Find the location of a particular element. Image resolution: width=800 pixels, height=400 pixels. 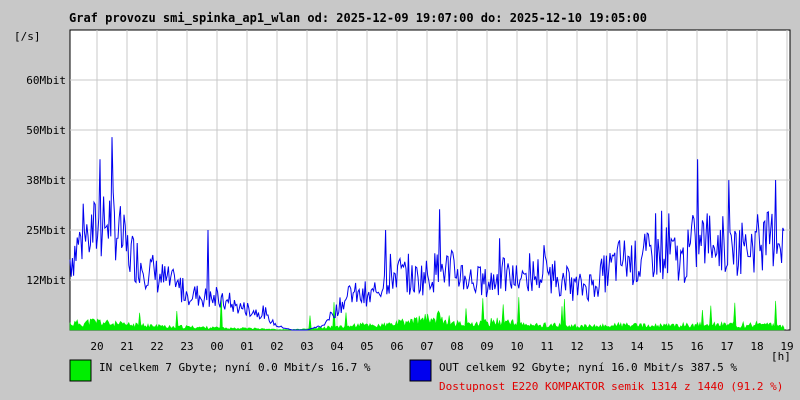

y-tick-label: 50Mbit is located at coordinates (46, 130).